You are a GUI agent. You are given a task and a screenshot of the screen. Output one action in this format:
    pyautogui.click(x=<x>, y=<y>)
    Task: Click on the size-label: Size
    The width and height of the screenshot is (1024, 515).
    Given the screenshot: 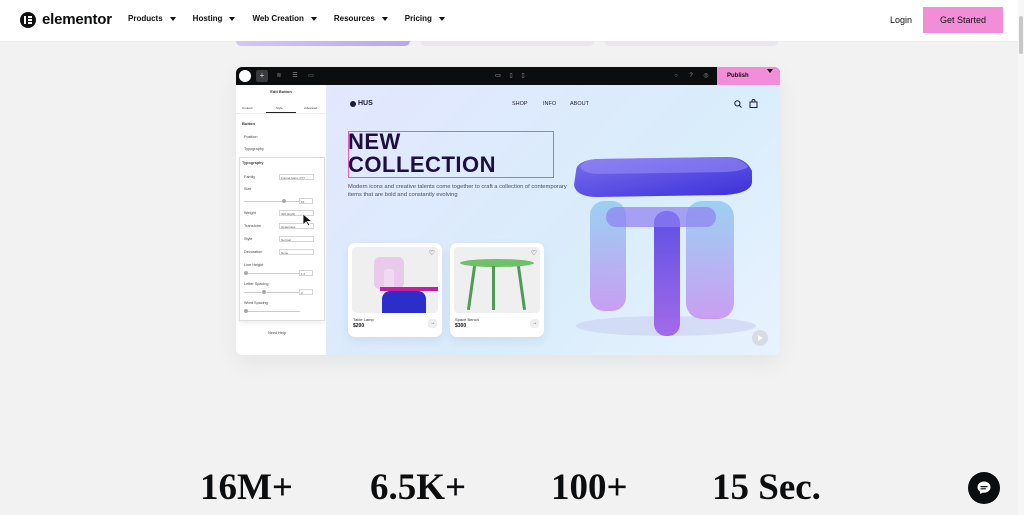 What is the action you would take?
    pyautogui.click(x=248, y=189)
    